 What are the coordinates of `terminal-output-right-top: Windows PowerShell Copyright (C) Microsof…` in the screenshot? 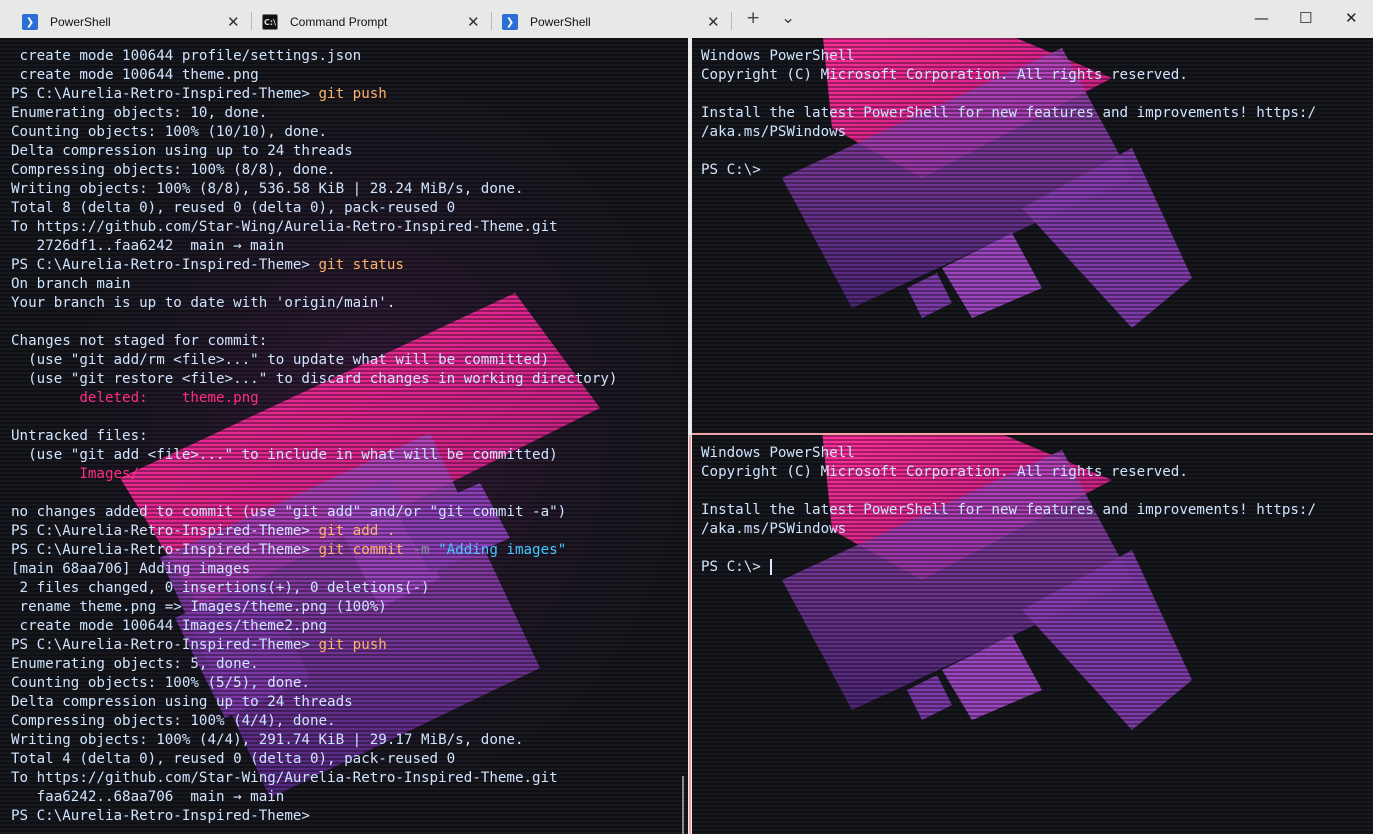 It's located at (1008, 113).